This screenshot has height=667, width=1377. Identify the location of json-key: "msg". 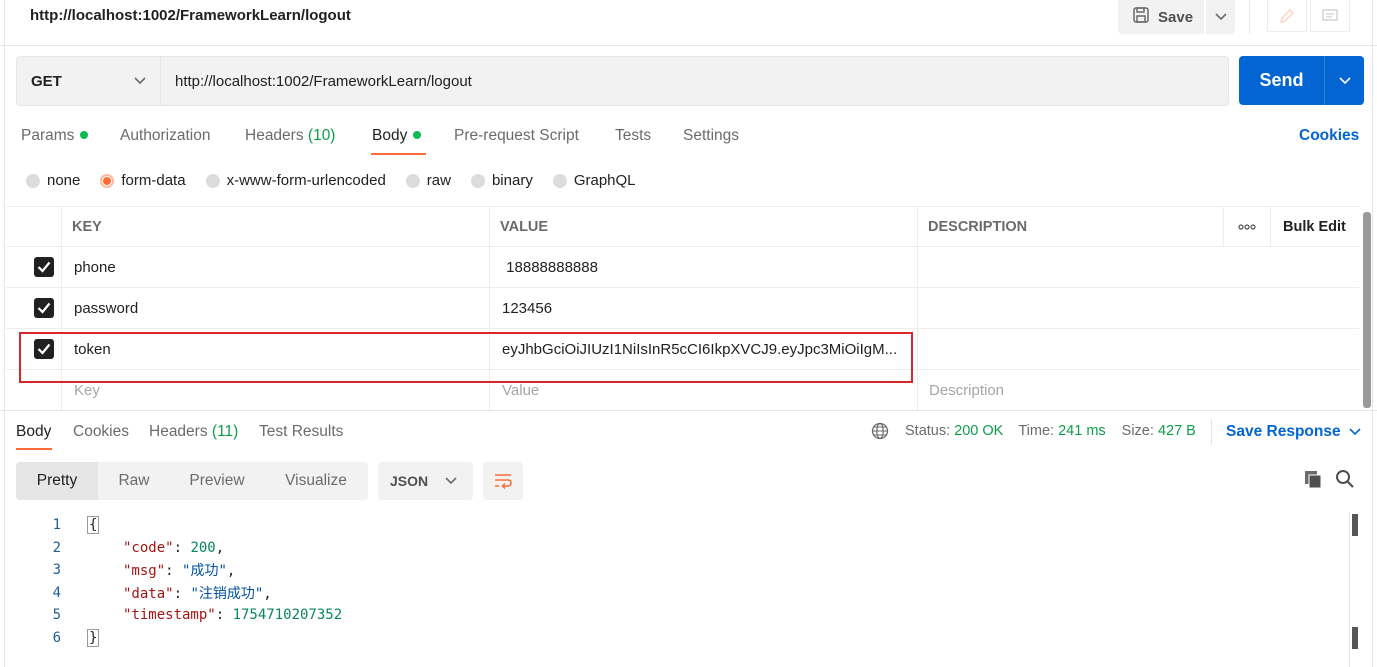
(144, 571).